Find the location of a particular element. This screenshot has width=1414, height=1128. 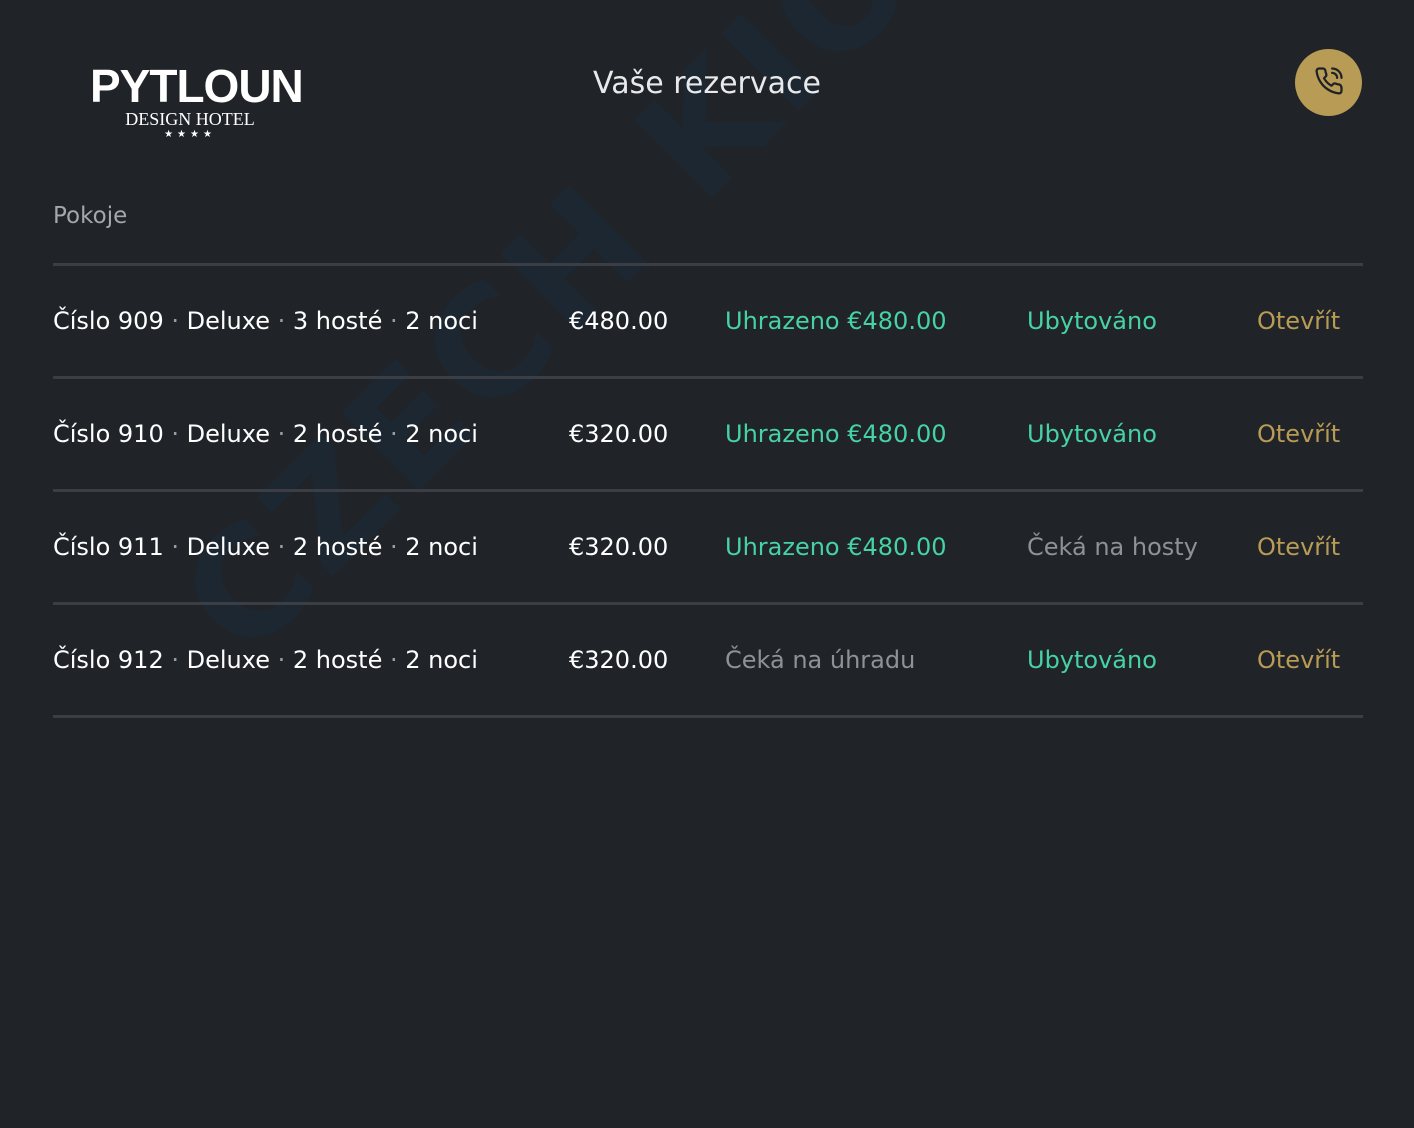

room-number: Číslo 910 is located at coordinates (108, 434).